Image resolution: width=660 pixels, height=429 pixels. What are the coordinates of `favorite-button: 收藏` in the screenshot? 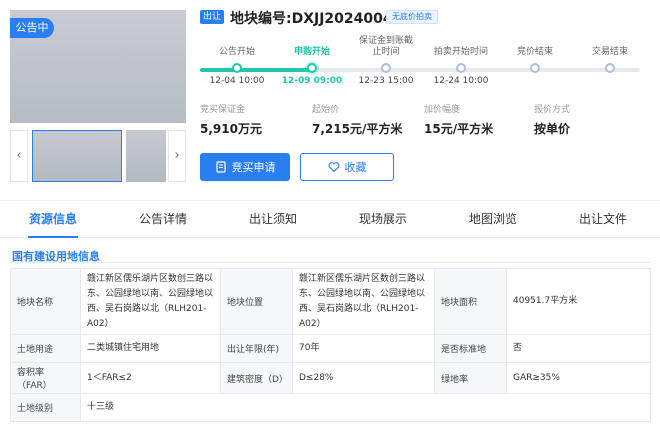 It's located at (347, 167).